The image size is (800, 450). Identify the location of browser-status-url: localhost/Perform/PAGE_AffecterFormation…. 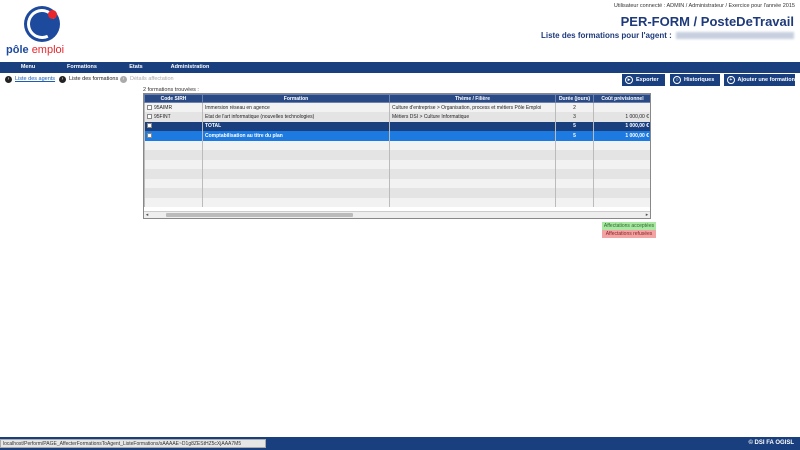
(133, 443).